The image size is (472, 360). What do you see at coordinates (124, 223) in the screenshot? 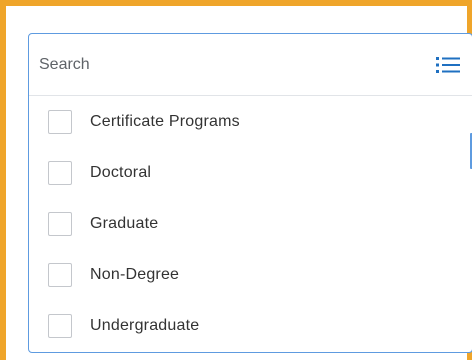
I see `option-label: Graduate` at bounding box center [124, 223].